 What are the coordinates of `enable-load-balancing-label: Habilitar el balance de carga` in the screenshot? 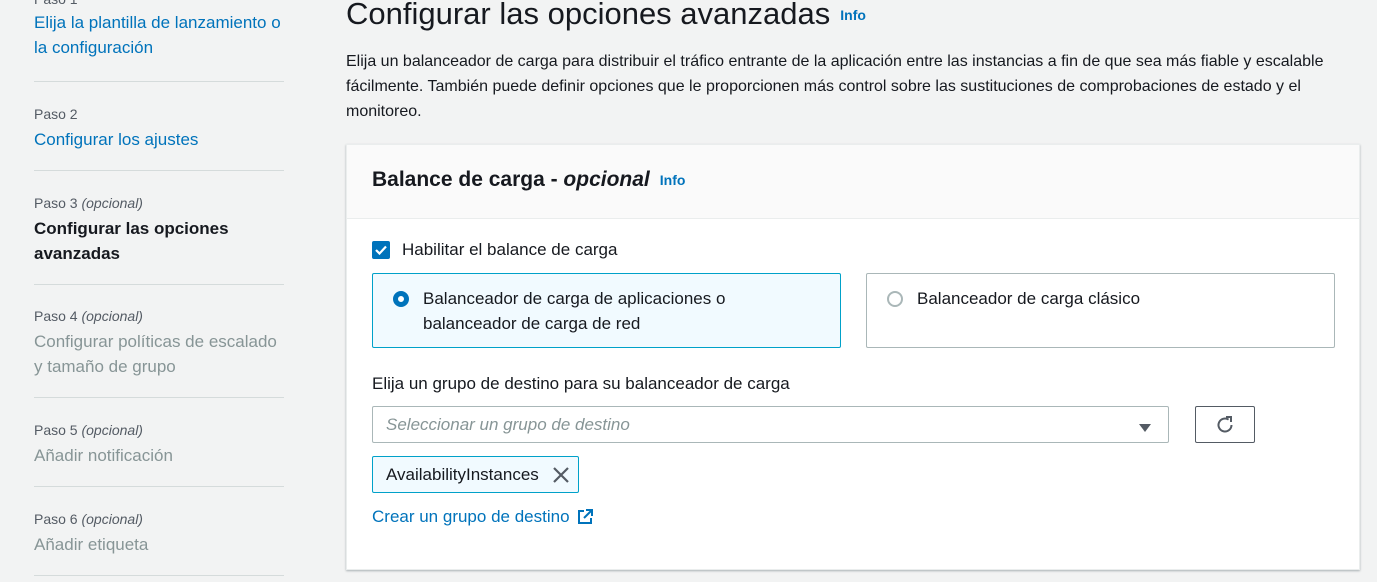 It's located at (510, 249).